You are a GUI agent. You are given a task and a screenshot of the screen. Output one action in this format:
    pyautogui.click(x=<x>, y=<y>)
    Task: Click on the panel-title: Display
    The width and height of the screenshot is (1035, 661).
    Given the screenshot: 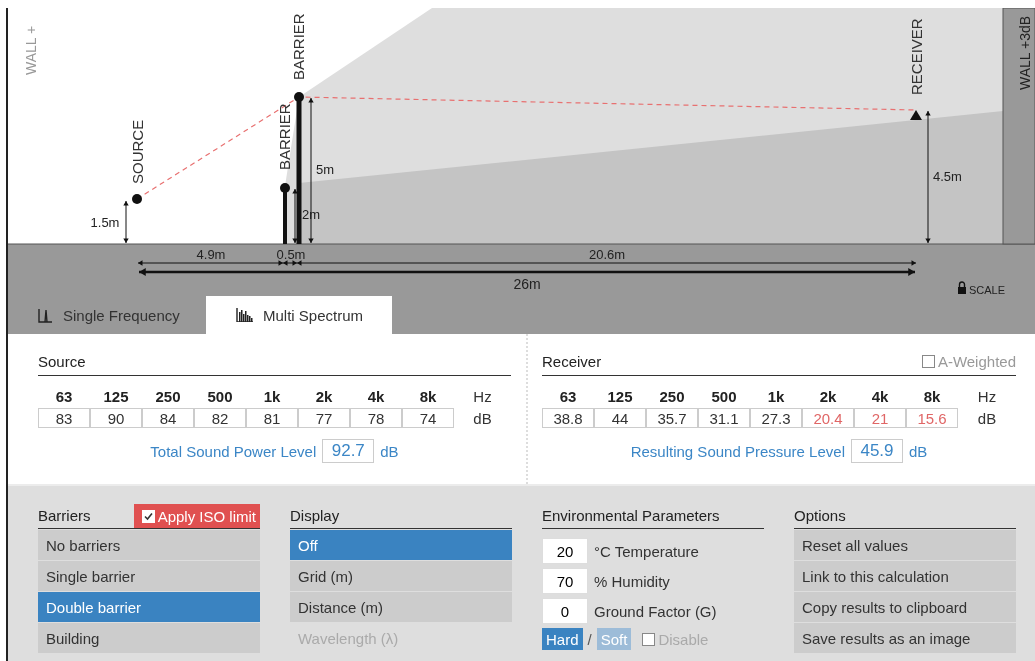 What is the action you would take?
    pyautogui.click(x=315, y=516)
    